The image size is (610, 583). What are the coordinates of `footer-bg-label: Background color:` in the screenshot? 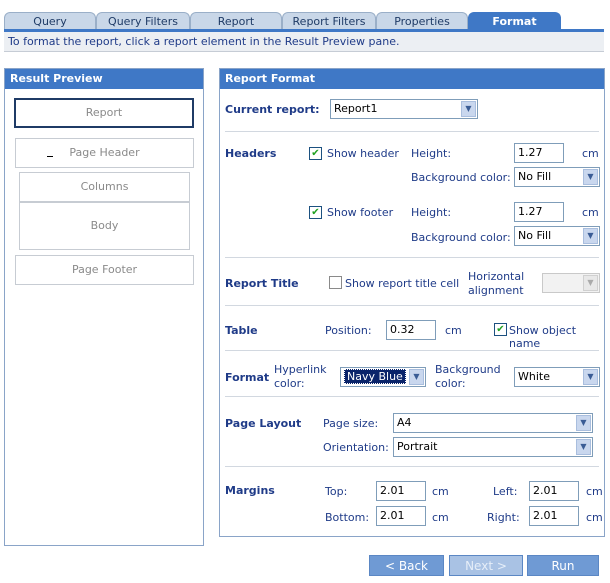 It's located at (461, 237).